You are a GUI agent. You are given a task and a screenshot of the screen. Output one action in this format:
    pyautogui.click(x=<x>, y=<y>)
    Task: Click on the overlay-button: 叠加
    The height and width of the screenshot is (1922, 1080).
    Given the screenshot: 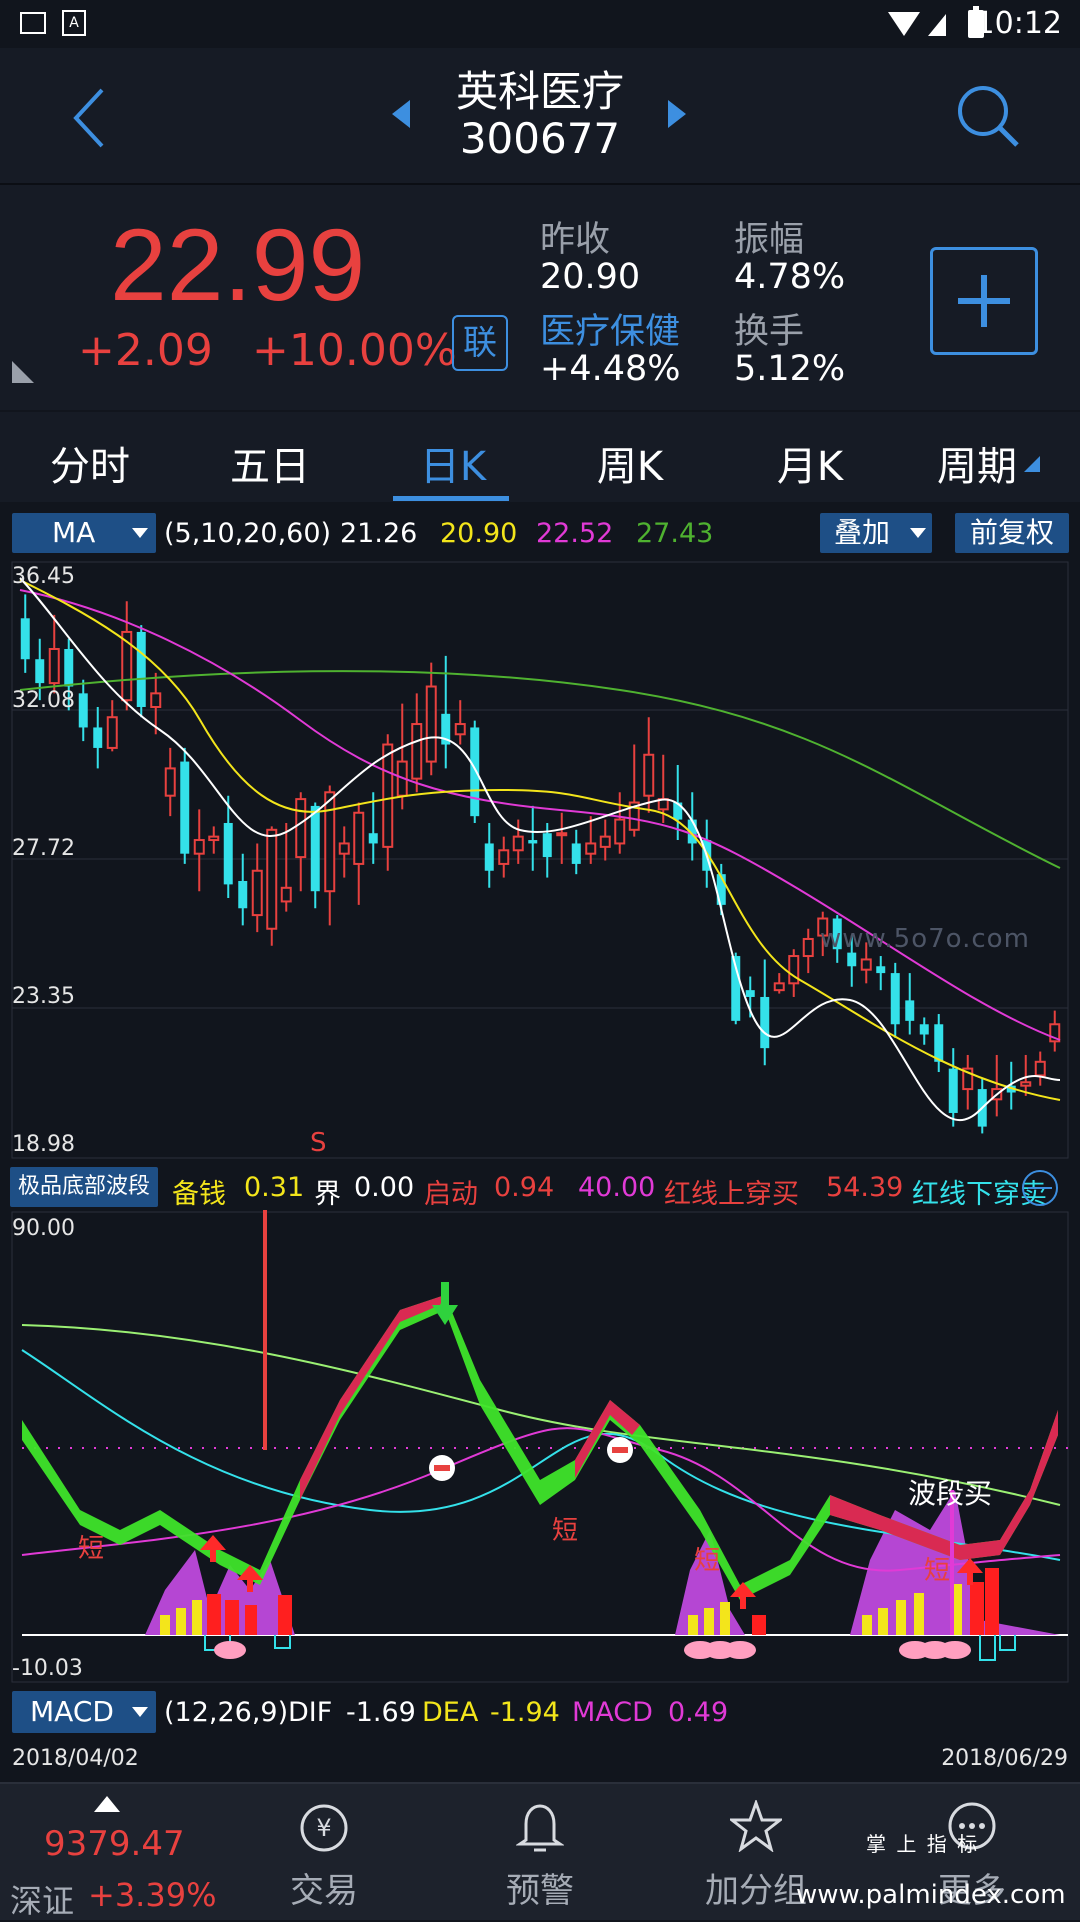 What is the action you would take?
    pyautogui.click(x=876, y=533)
    